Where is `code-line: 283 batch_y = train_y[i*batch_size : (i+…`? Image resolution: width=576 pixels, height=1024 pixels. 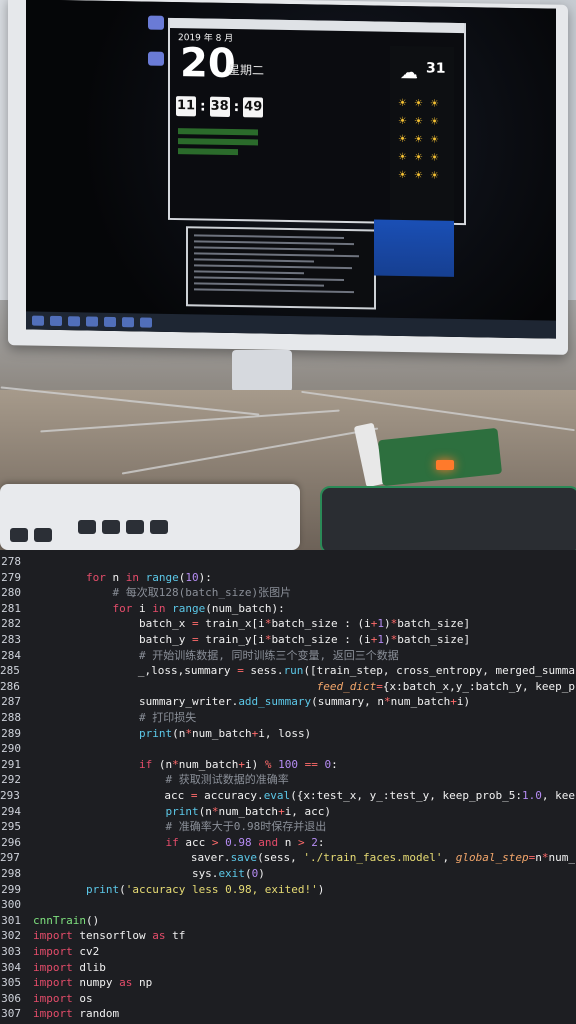
code-line: 283 batch_y = train_y[i*batch_size : (i+… is located at coordinates (288, 640).